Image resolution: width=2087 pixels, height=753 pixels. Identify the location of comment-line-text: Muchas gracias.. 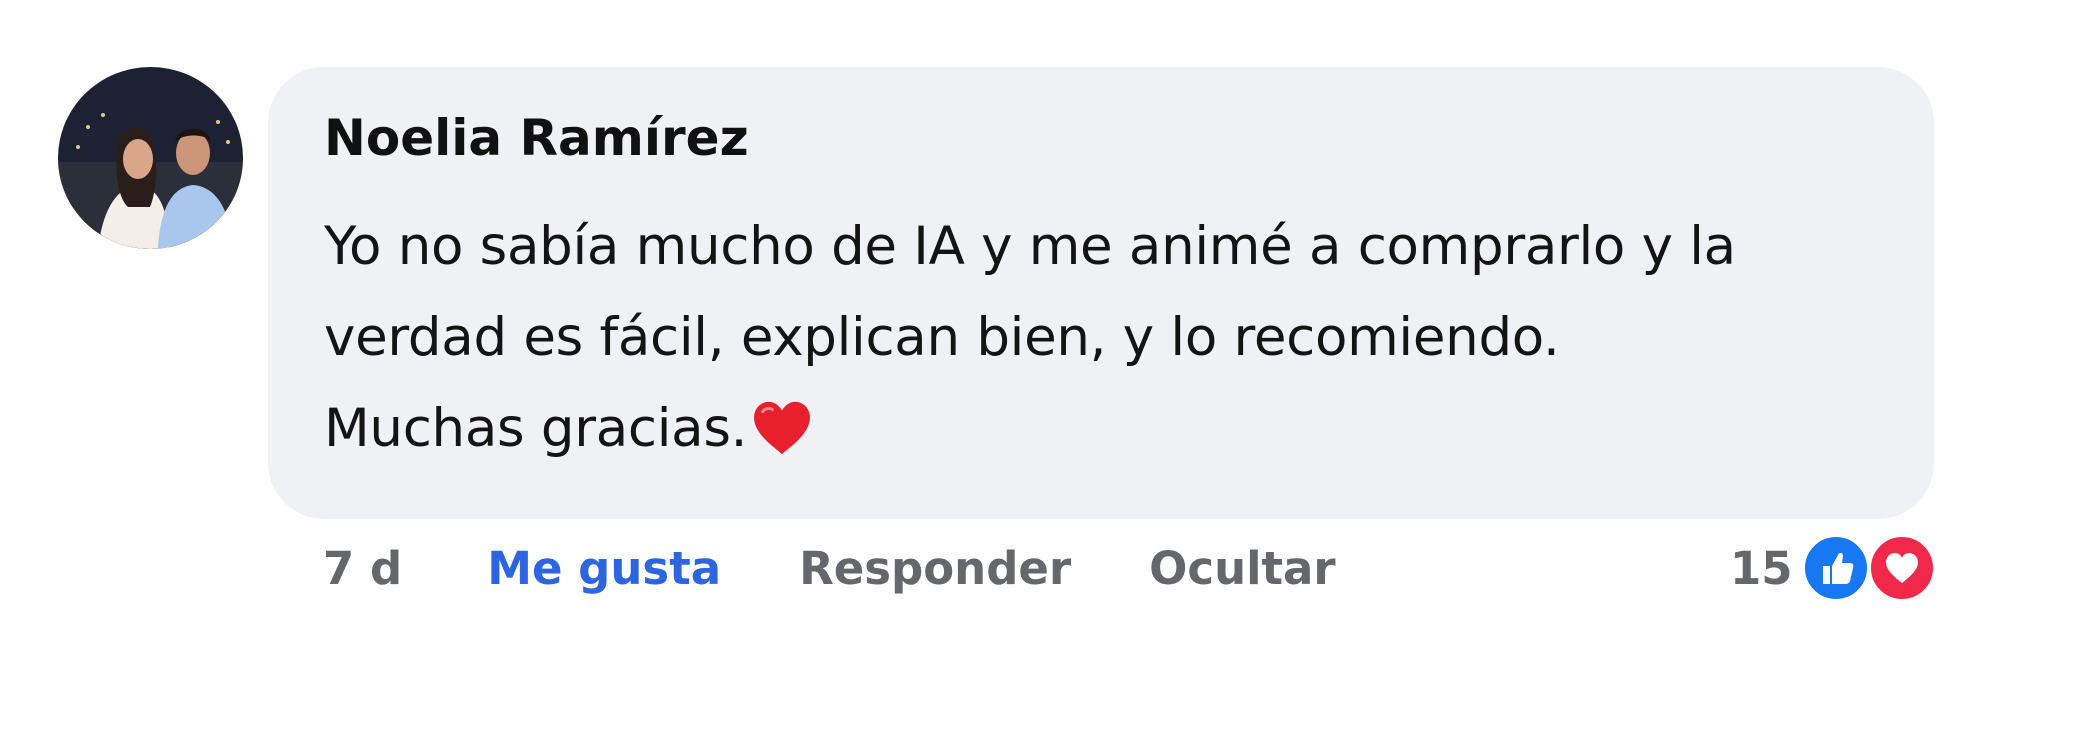
(536, 428).